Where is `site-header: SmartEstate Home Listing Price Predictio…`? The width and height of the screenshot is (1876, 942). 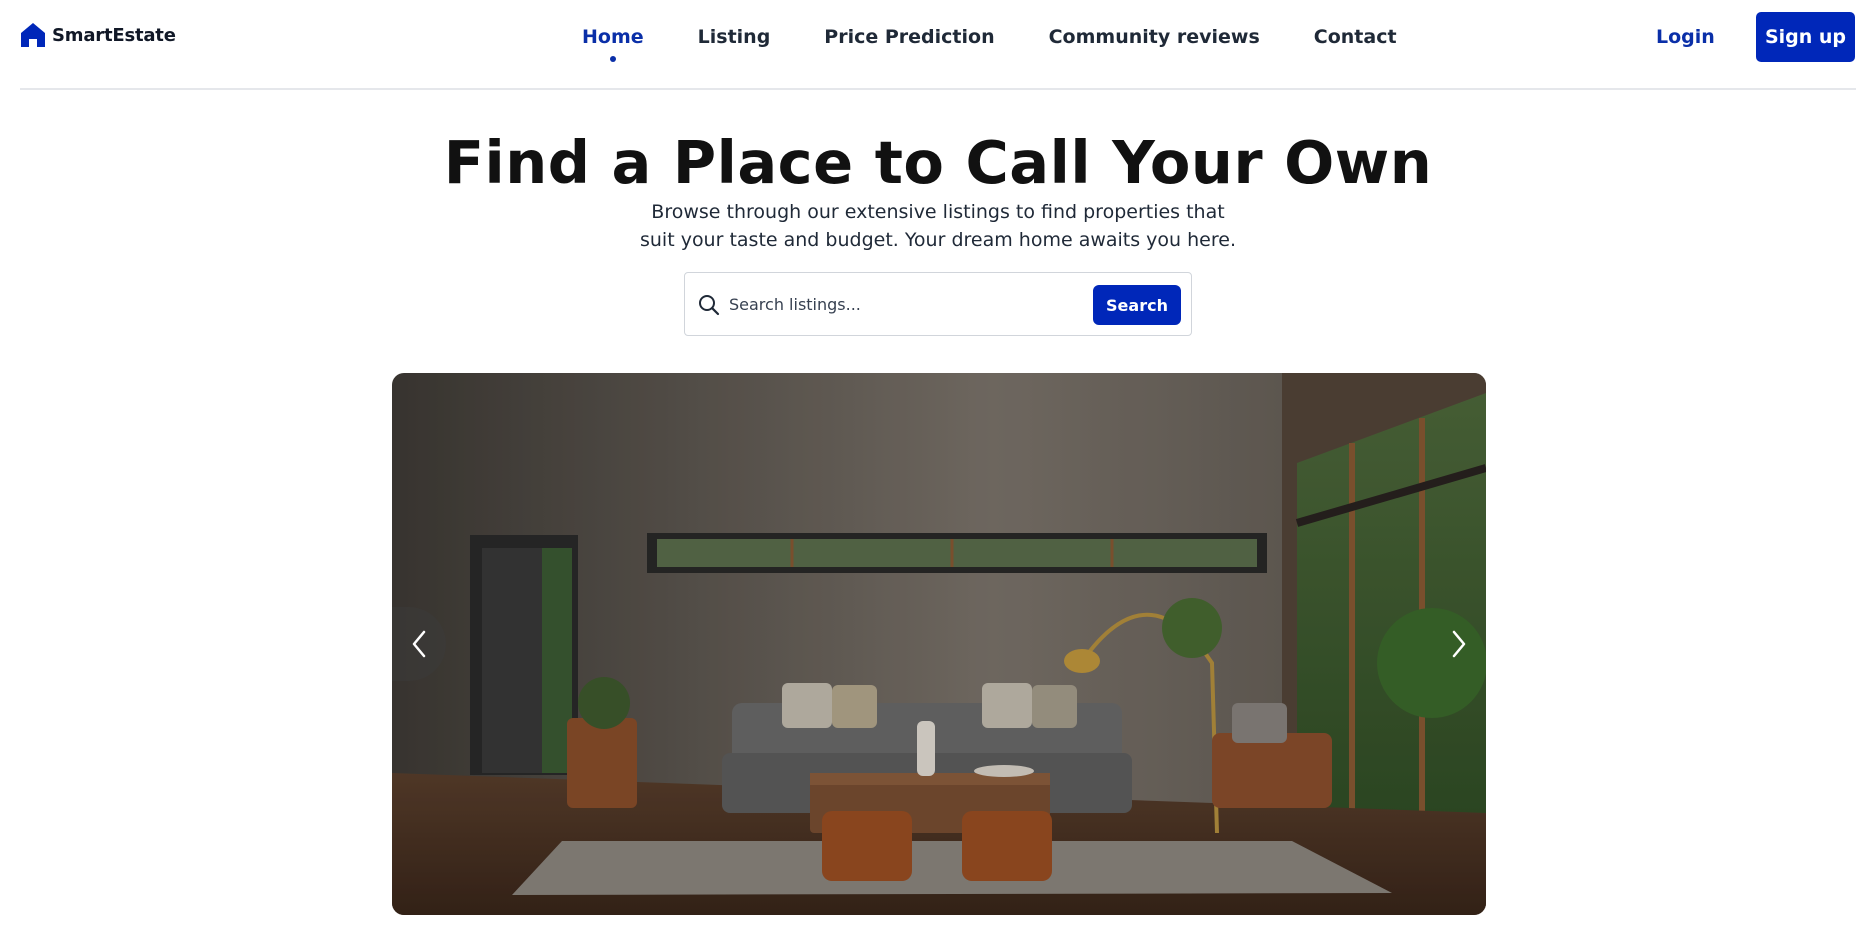
site-header: SmartEstate Home Listing Price Predictio… is located at coordinates (938, 45).